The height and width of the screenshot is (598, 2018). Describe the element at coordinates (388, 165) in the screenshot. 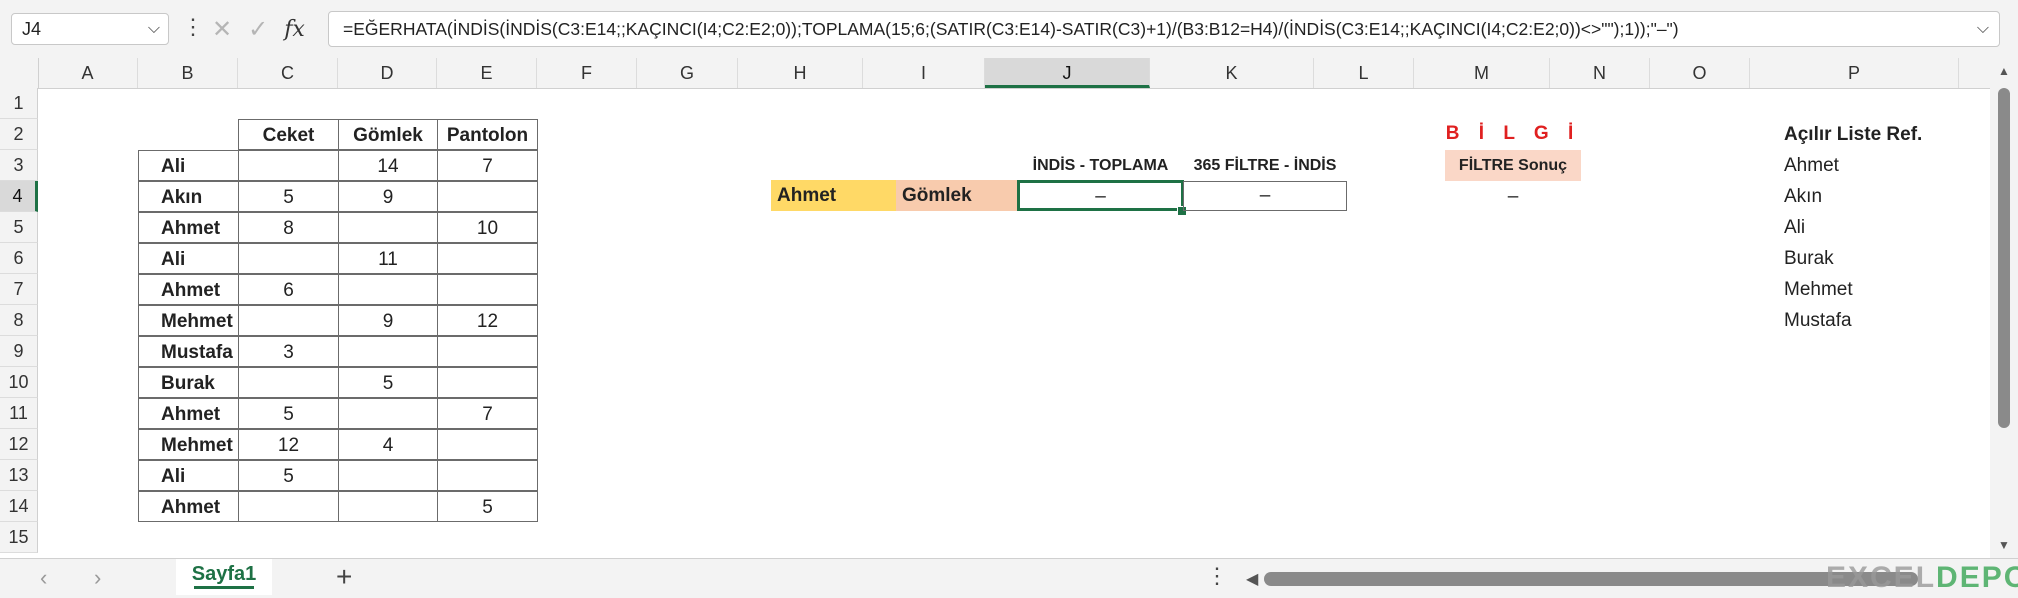

I see `table-value-cell: 14` at that location.